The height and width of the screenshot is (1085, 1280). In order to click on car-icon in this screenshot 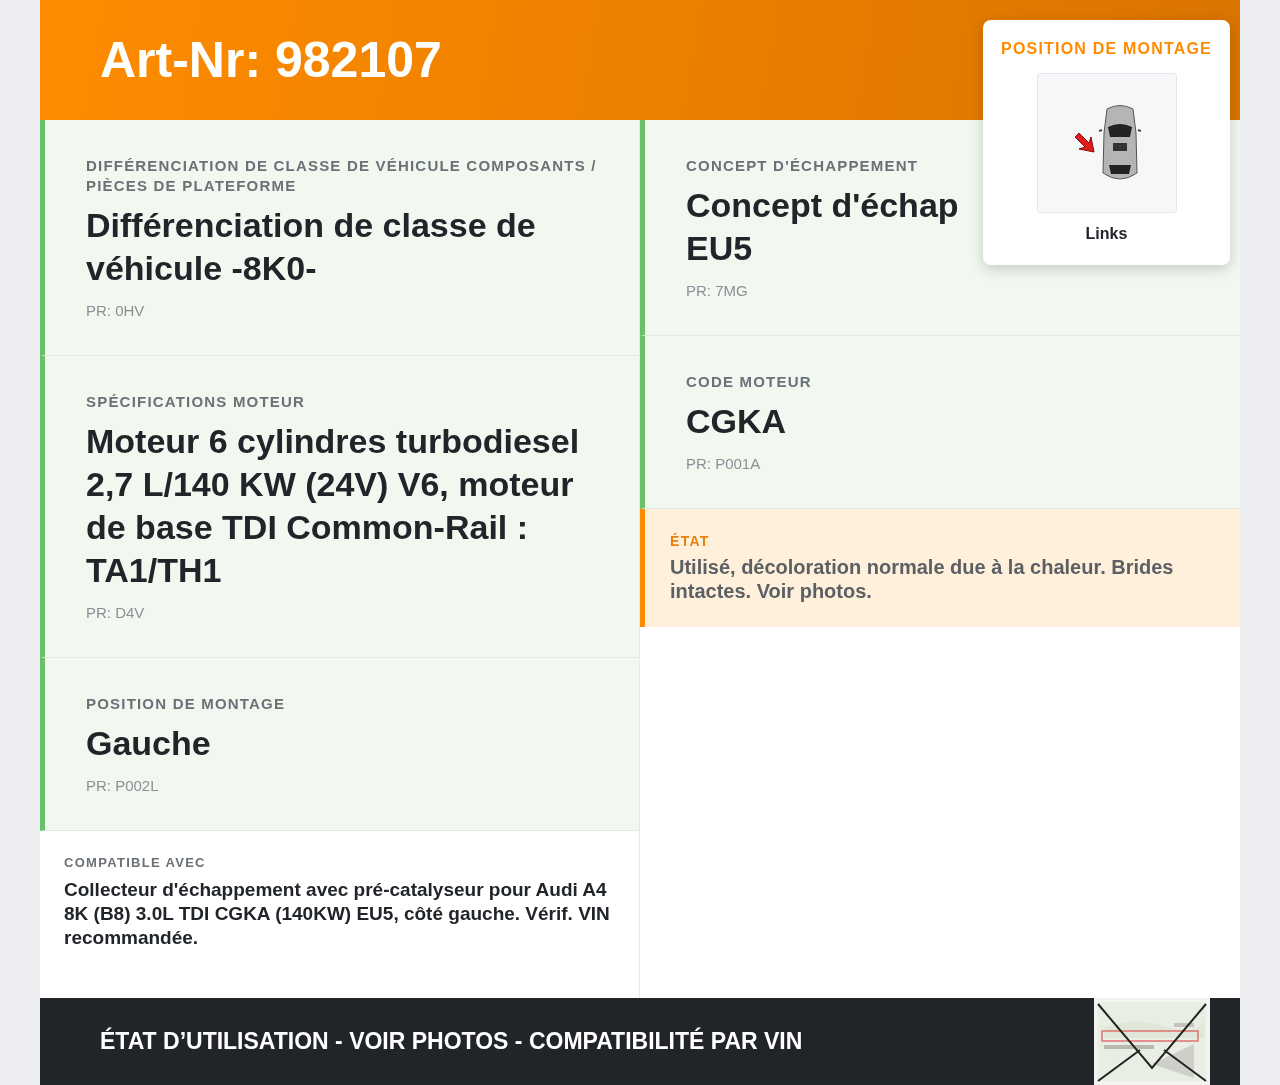, I will do `click(1119, 143)`.